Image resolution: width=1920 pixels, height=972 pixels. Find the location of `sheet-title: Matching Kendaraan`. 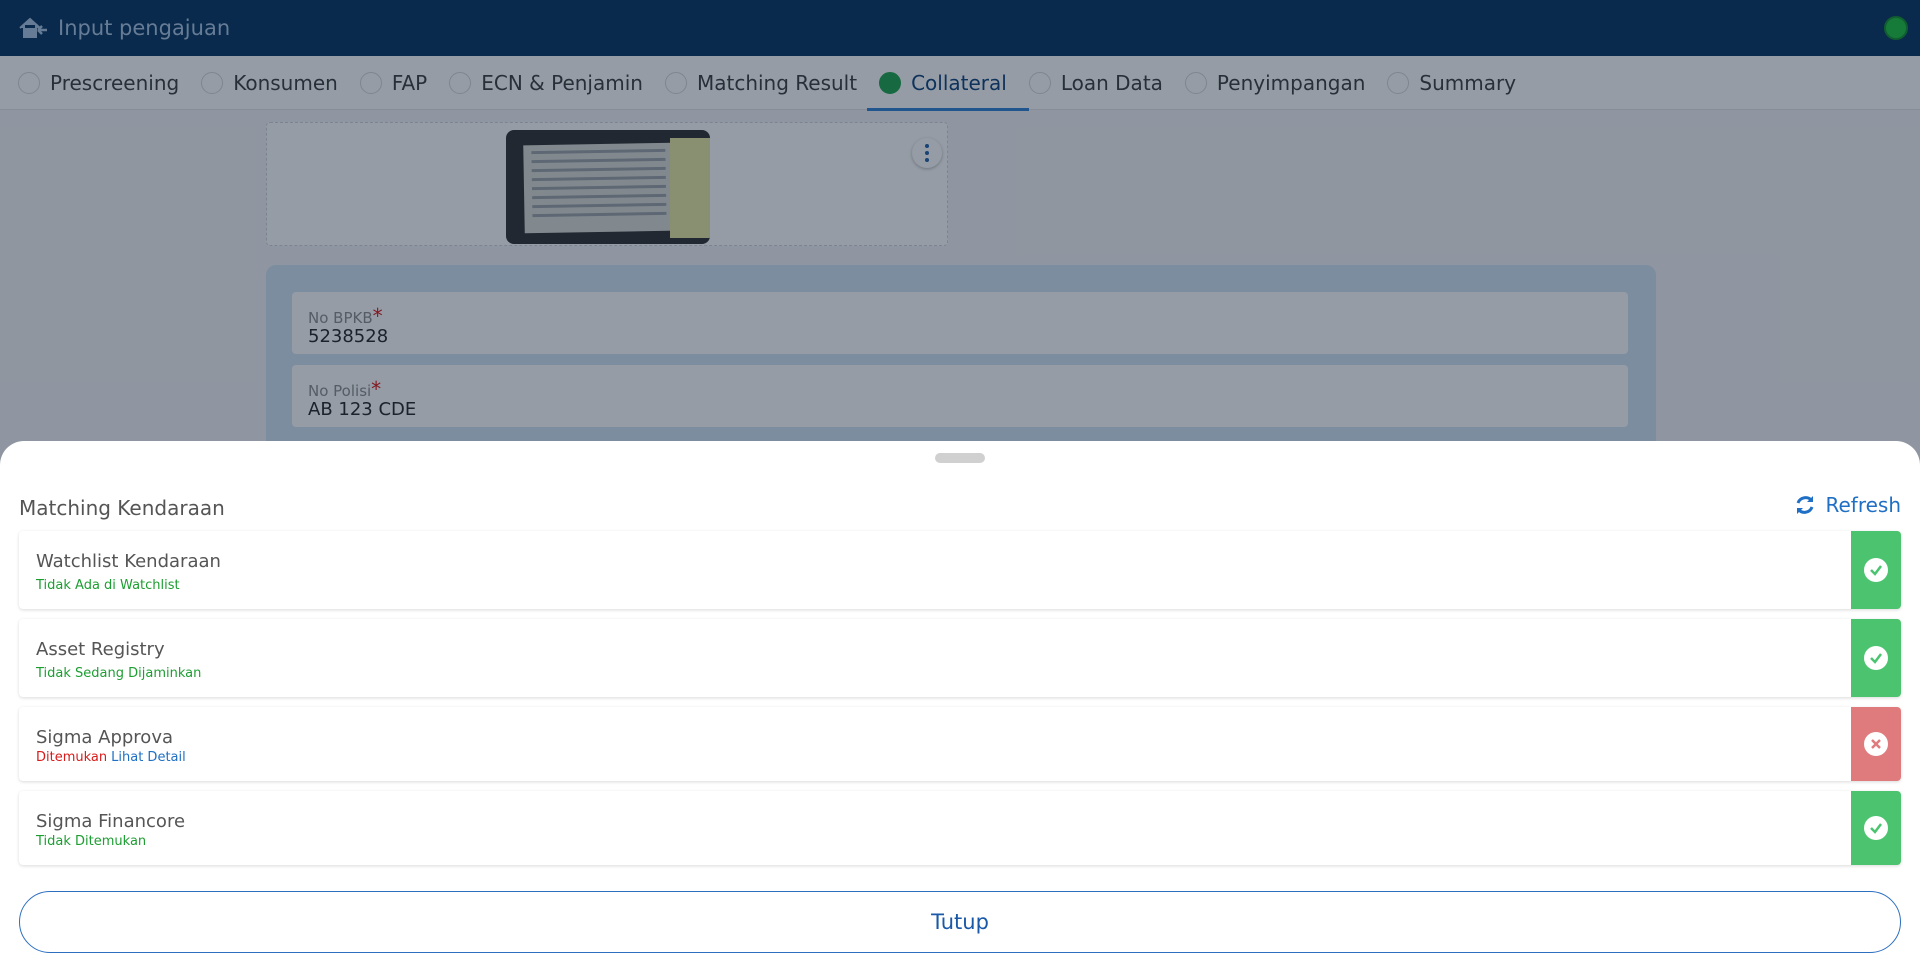

sheet-title: Matching Kendaraan is located at coordinates (122, 508).